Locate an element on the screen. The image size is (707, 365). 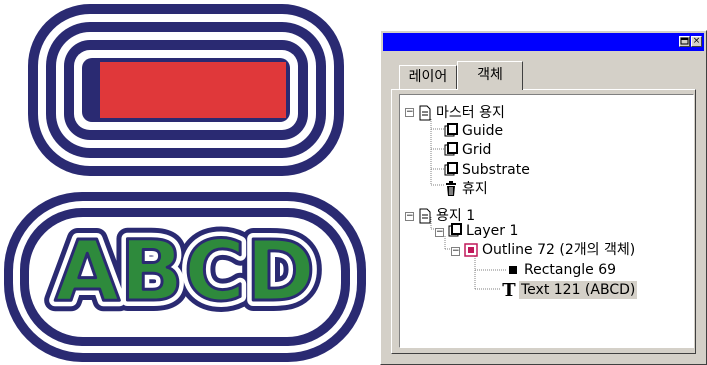
tab-objects: 객체 is located at coordinates (490, 75).